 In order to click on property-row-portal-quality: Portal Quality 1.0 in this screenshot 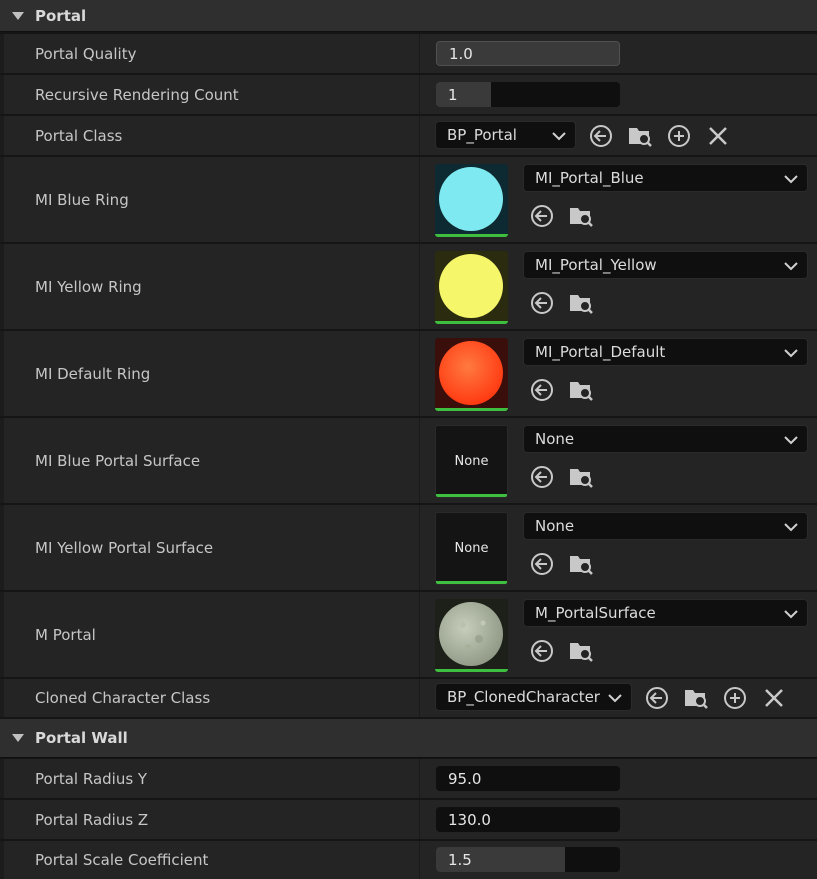, I will do `click(408, 54)`.